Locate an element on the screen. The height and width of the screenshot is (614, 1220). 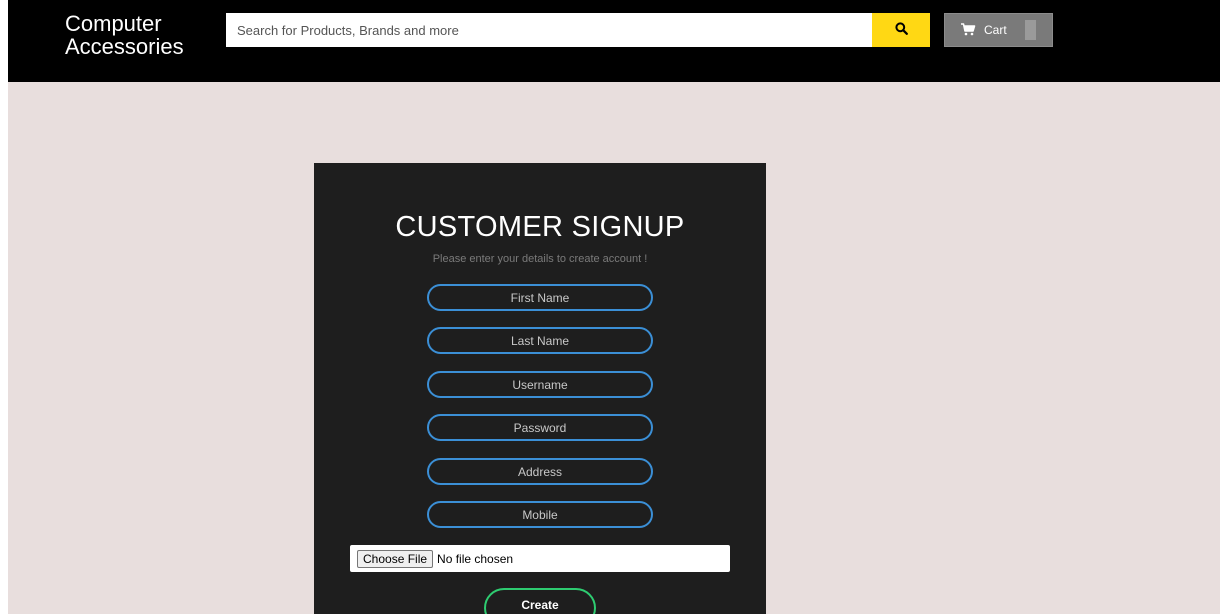
search-button is located at coordinates (901, 30).